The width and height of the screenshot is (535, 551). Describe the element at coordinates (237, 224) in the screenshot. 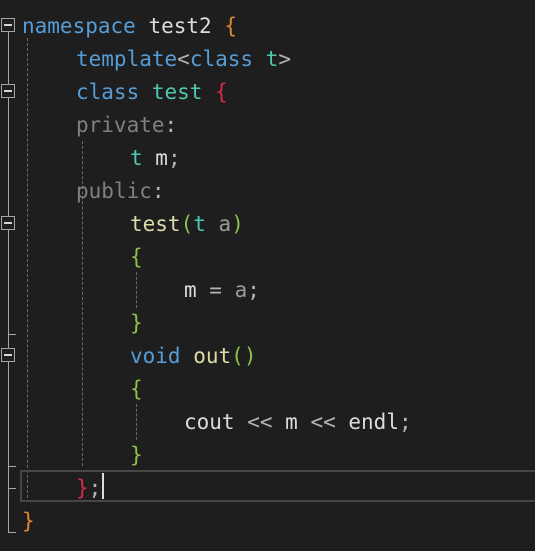

I see `code-token: )` at that location.